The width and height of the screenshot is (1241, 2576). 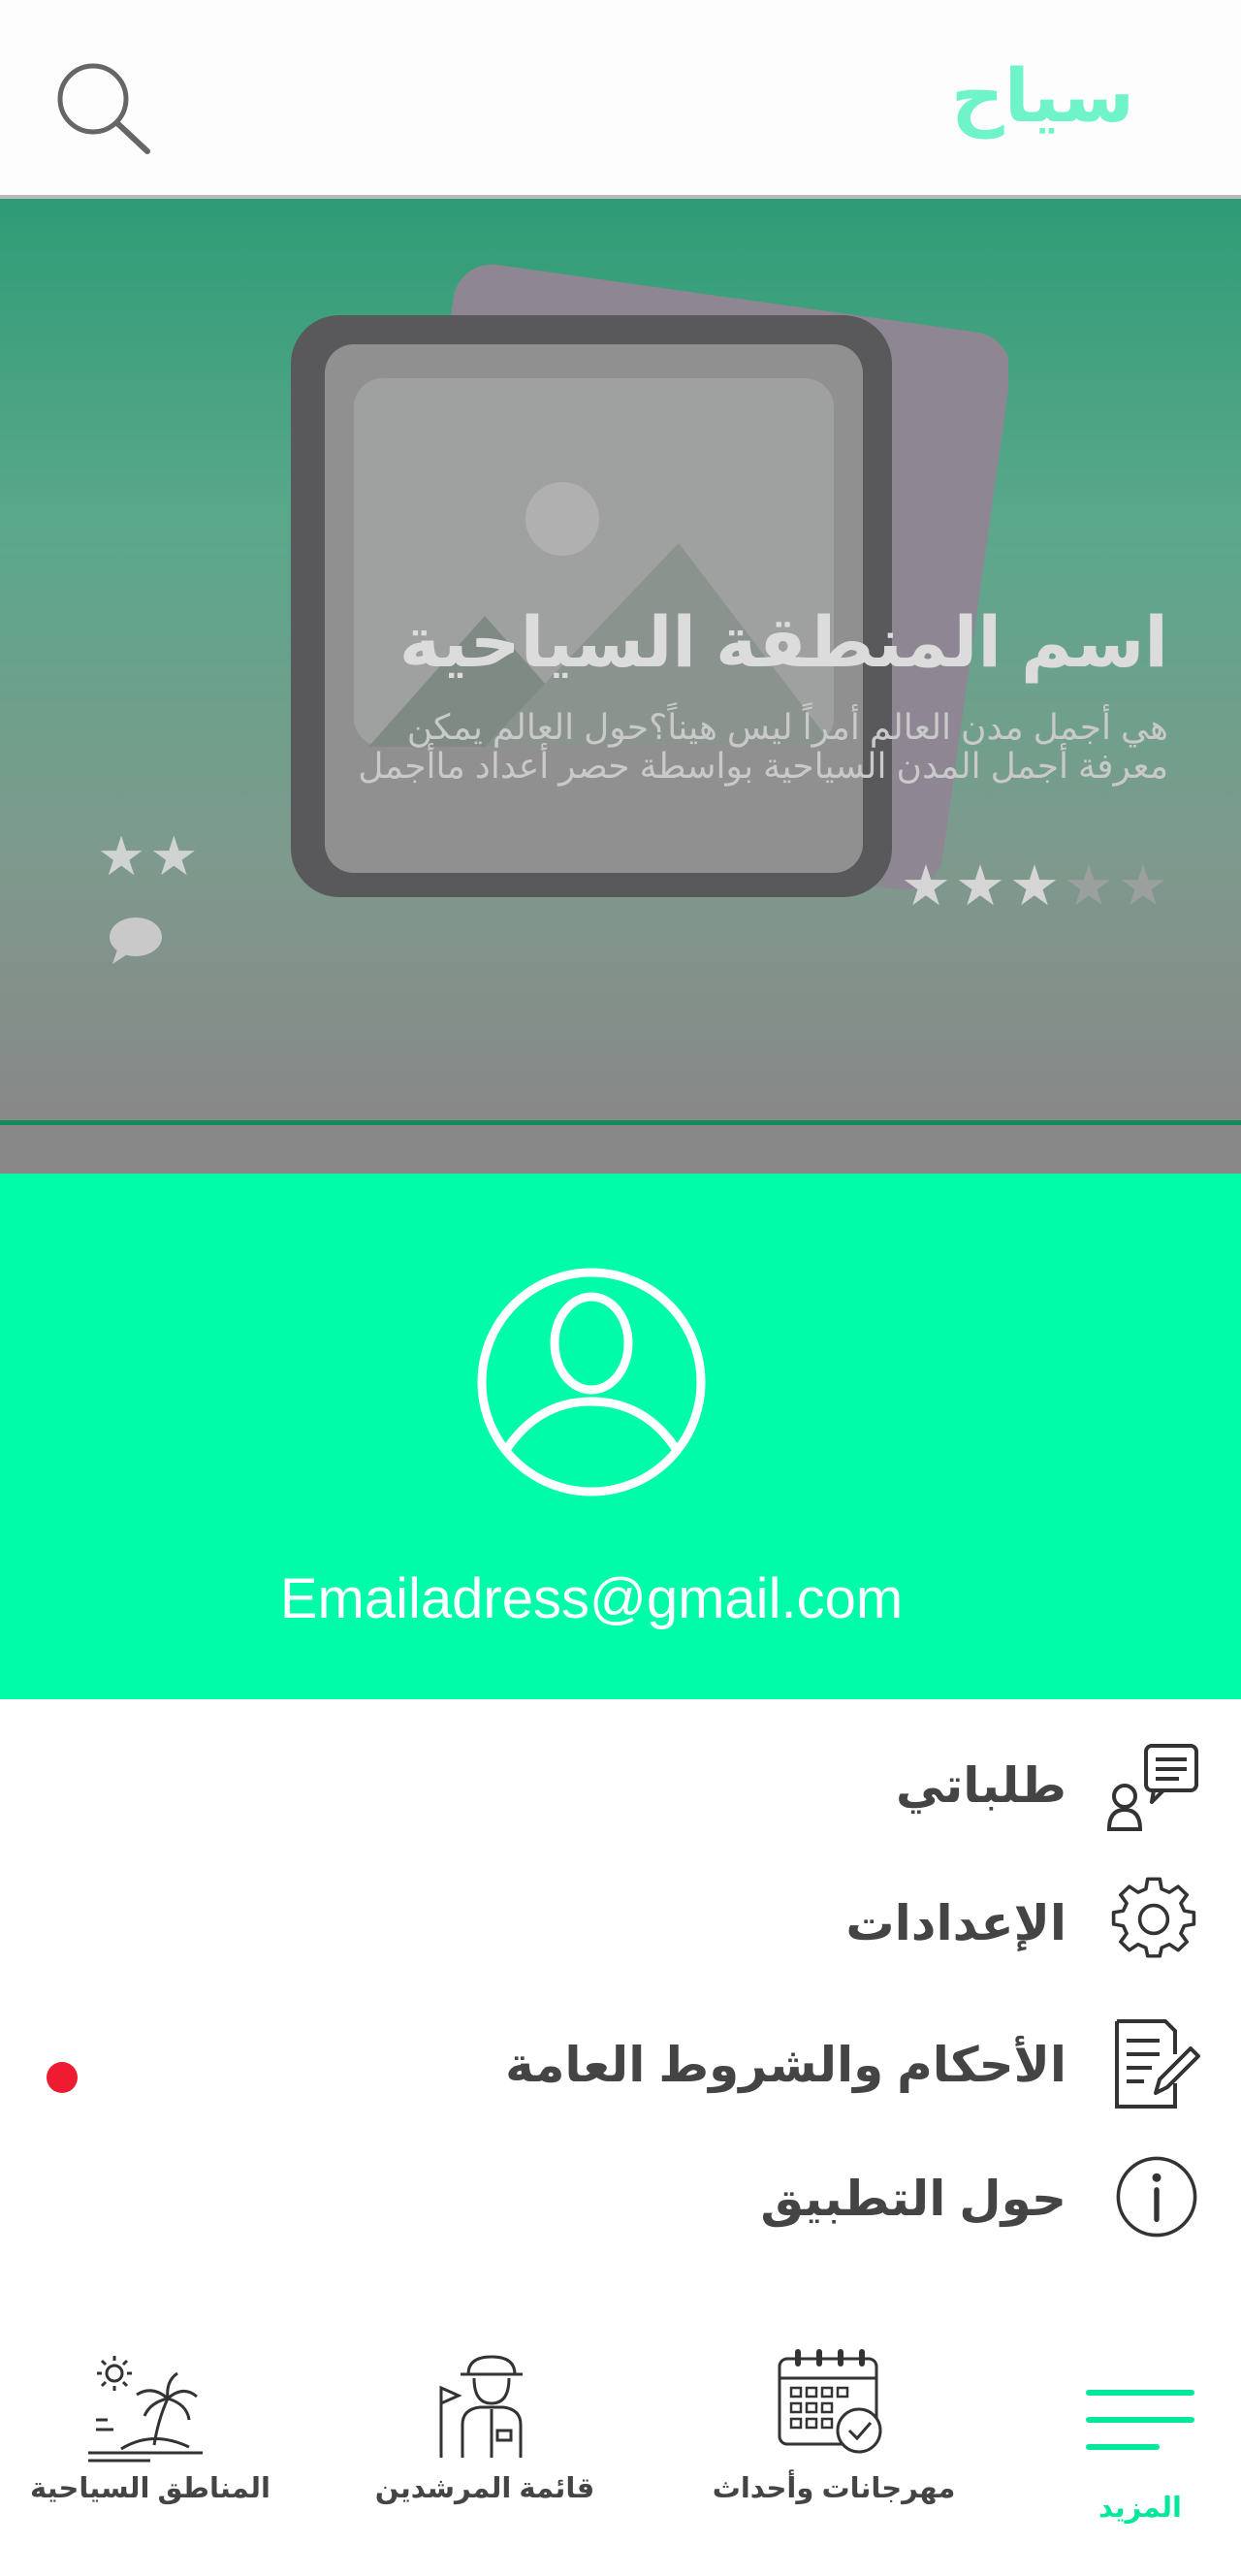 I want to click on nav-label: قائمة المرشدين, so click(x=484, y=2488).